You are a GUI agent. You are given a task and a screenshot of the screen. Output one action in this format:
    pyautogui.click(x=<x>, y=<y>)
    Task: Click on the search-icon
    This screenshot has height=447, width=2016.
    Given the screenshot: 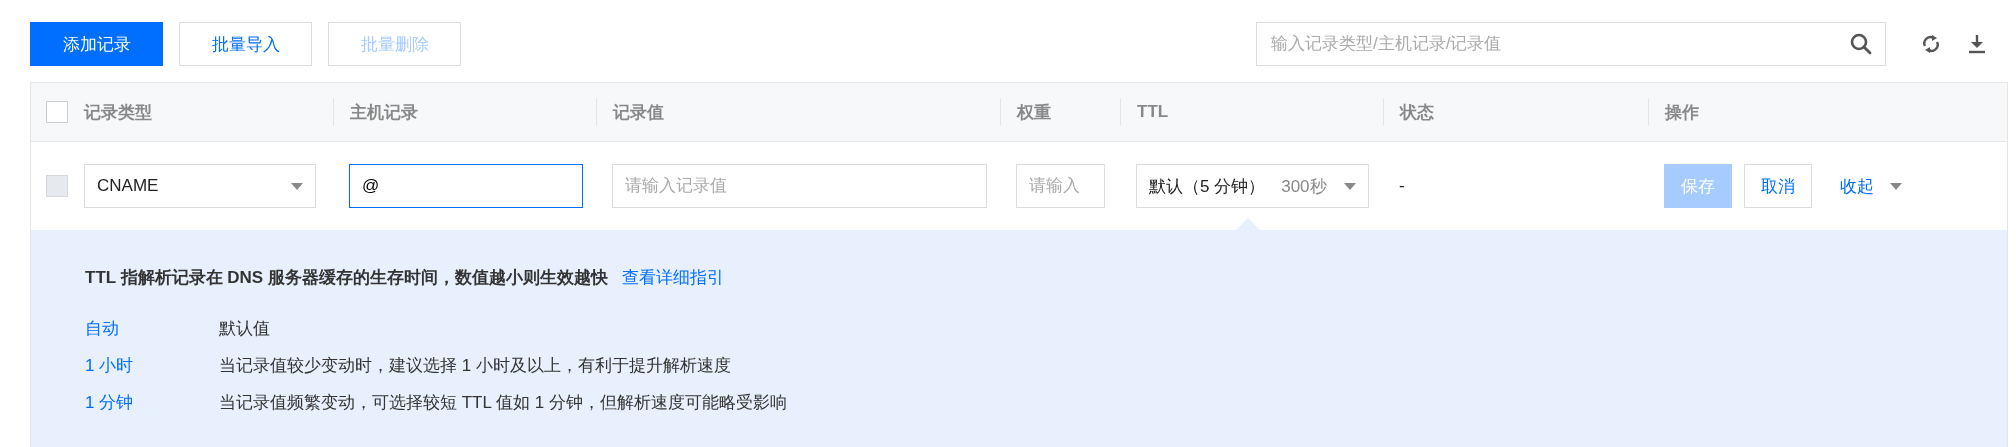 What is the action you would take?
    pyautogui.click(x=1861, y=44)
    